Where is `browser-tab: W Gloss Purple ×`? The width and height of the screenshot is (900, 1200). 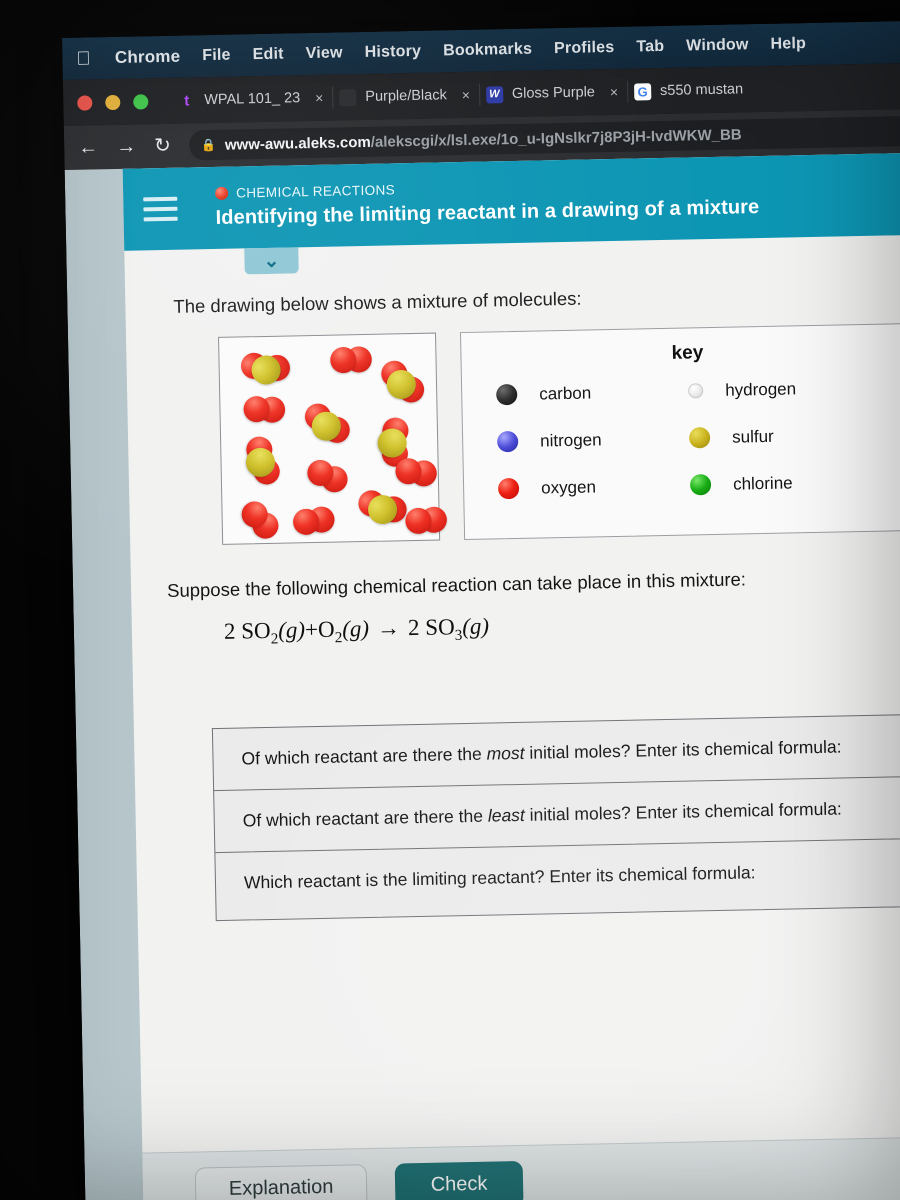 browser-tab: W Gloss Purple × is located at coordinates (553, 93).